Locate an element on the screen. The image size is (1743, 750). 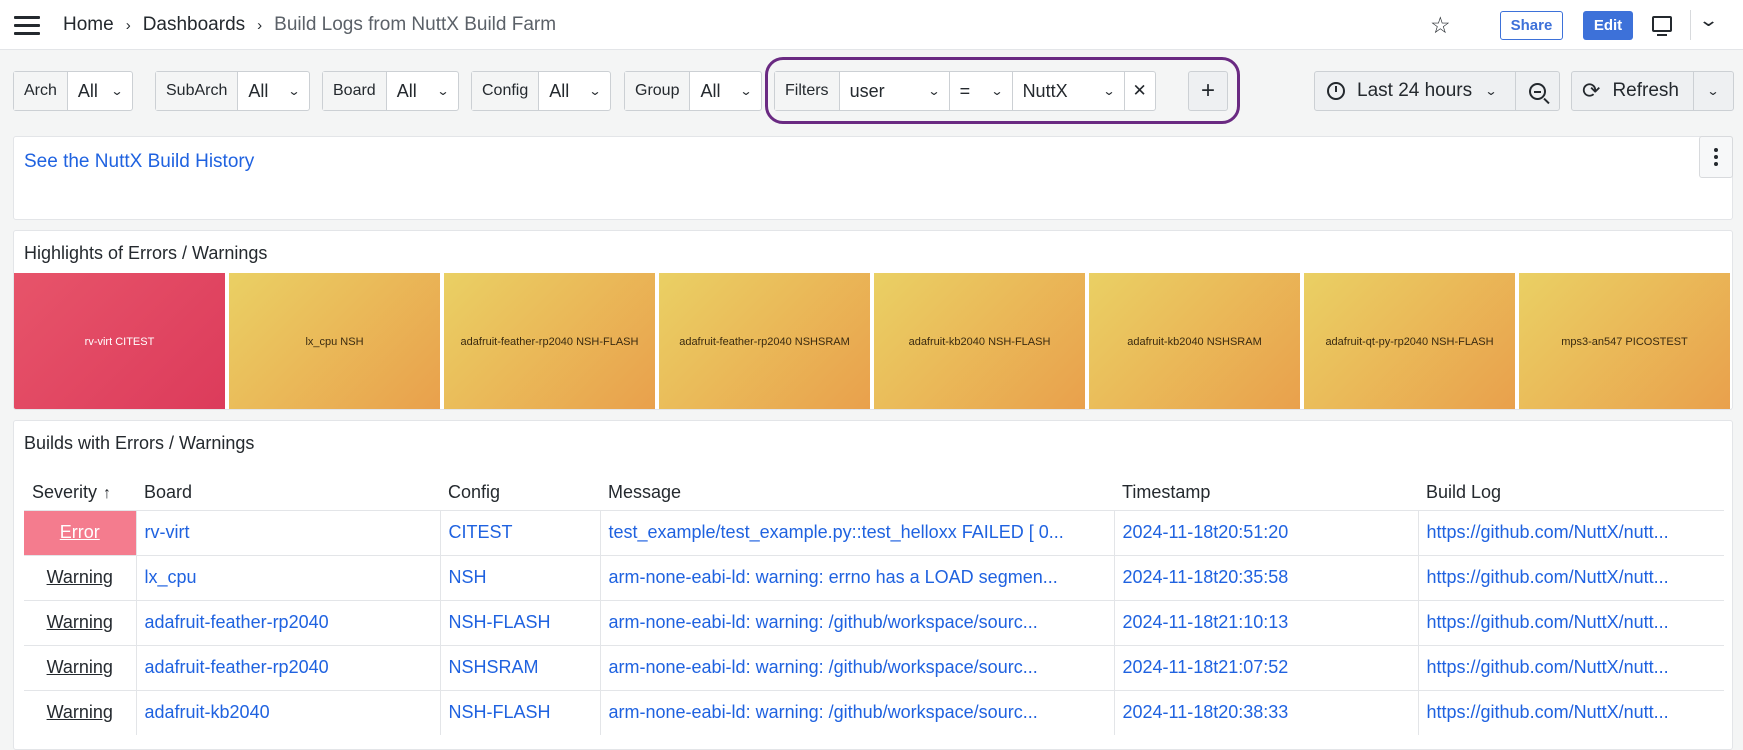
group-select: All ⌄ is located at coordinates (725, 91).